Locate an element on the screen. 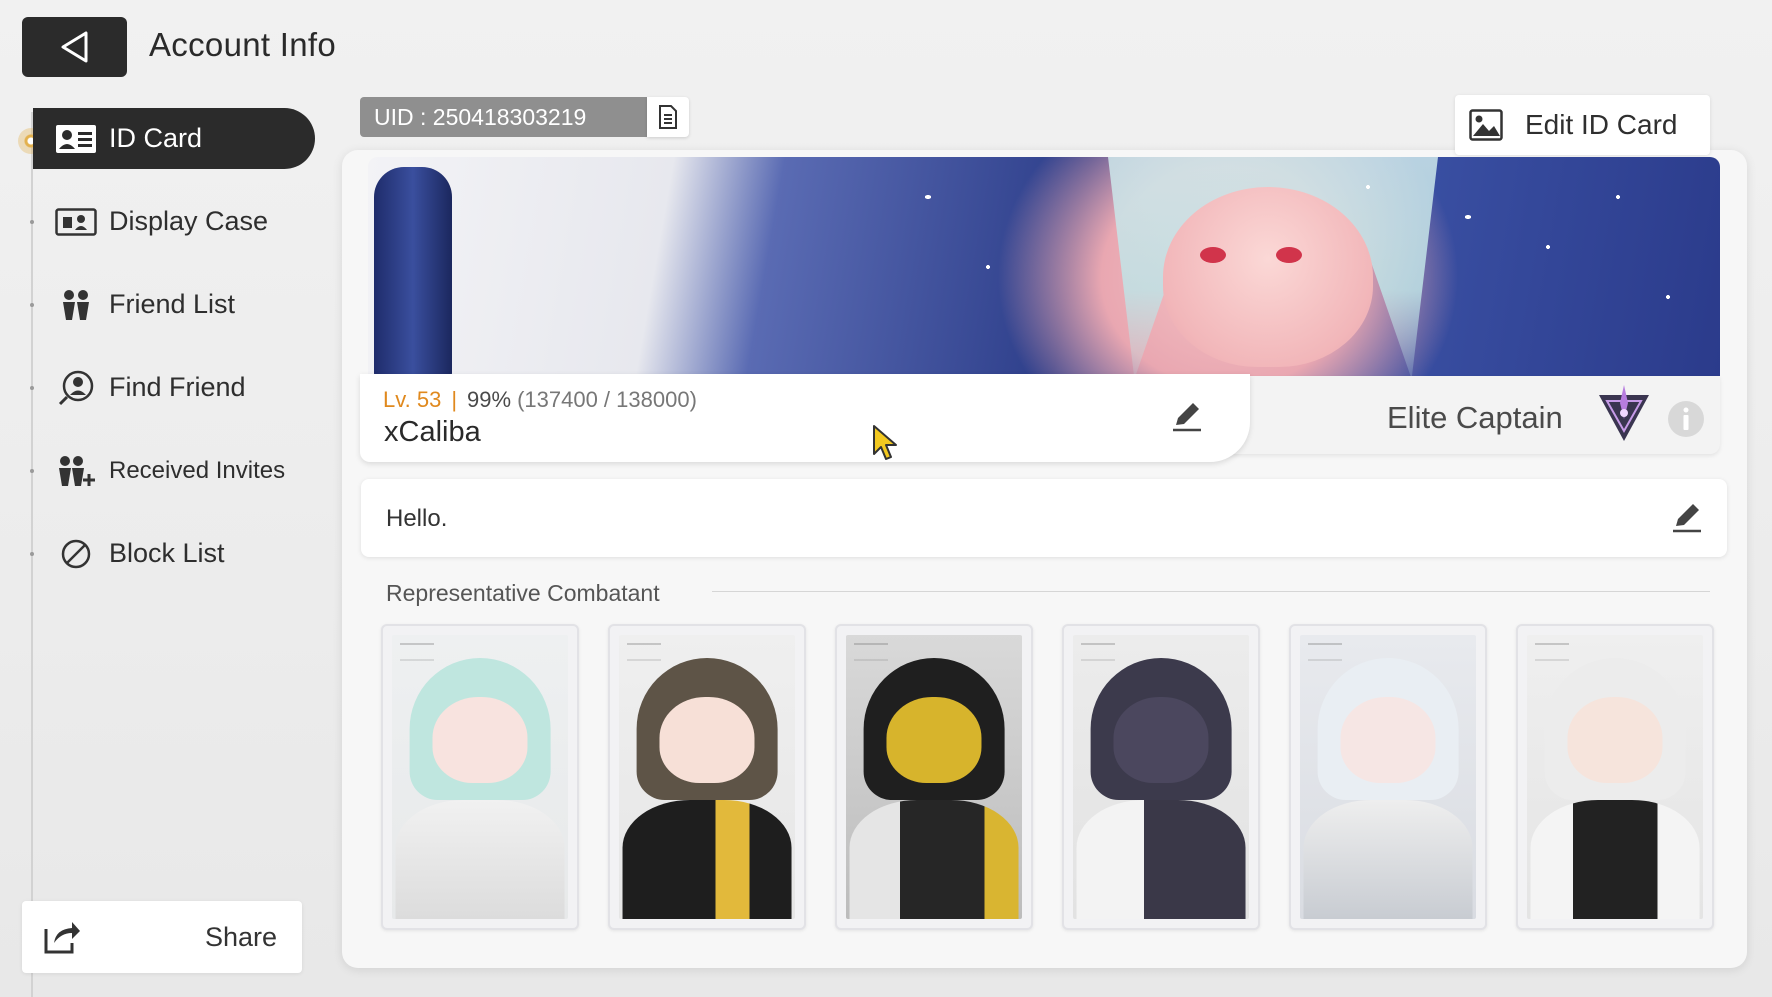  copy-uid-button is located at coordinates (668, 117).